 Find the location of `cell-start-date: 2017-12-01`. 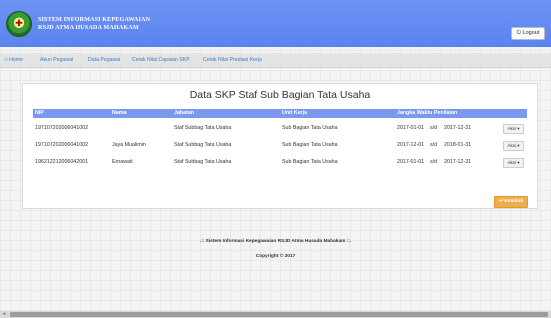

cell-start-date: 2017-12-01 is located at coordinates (411, 145).